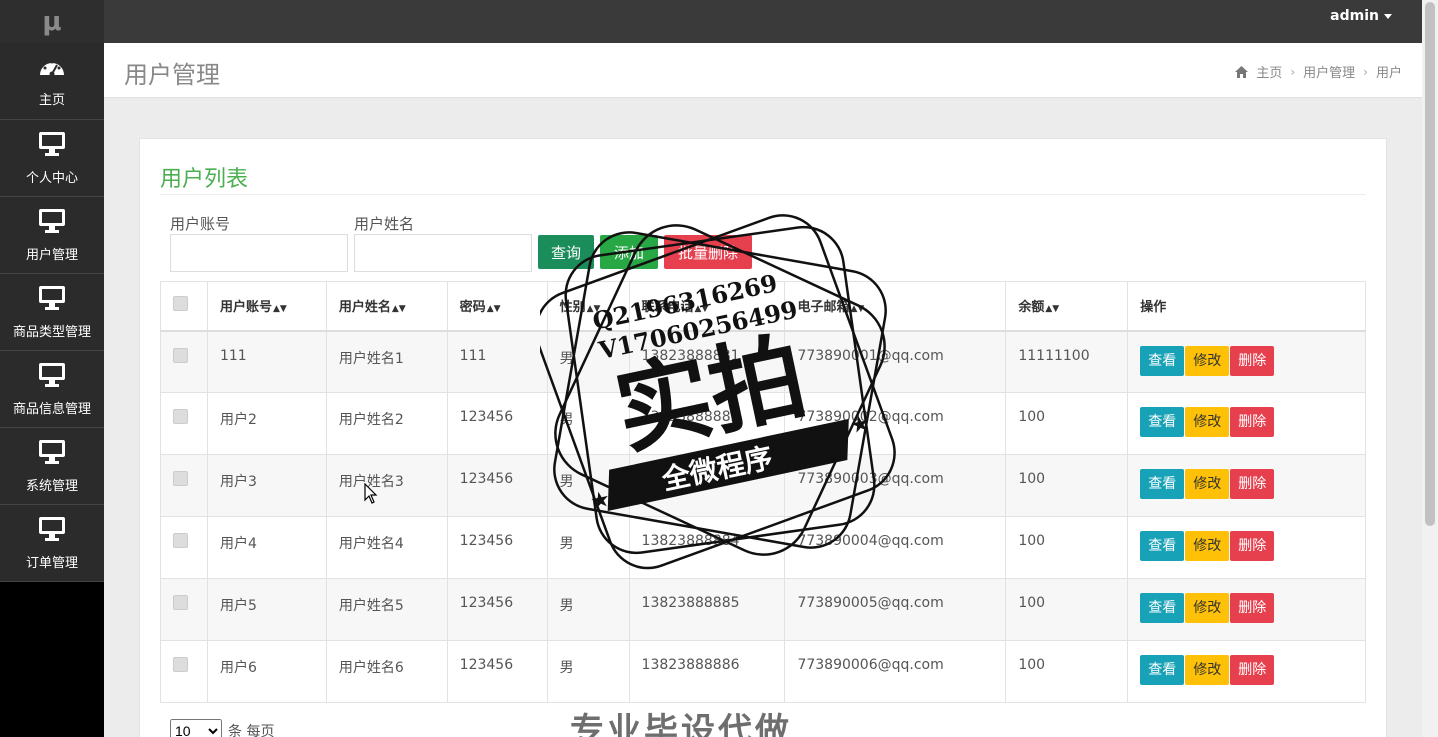  I want to click on page-header: 用户管理 主页 › 用户管理 › 用户, so click(763, 70).